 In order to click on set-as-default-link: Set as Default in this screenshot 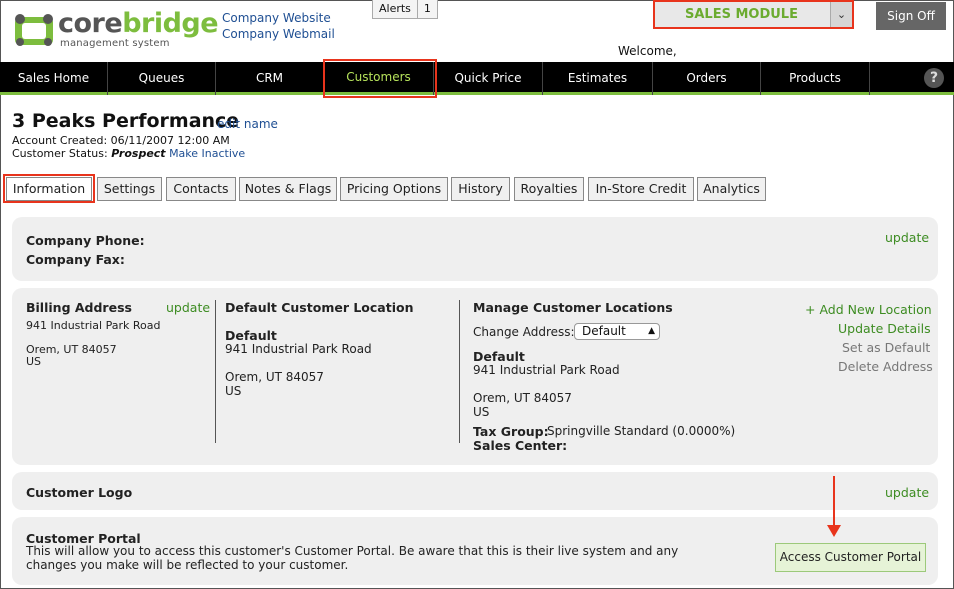, I will do `click(886, 347)`.